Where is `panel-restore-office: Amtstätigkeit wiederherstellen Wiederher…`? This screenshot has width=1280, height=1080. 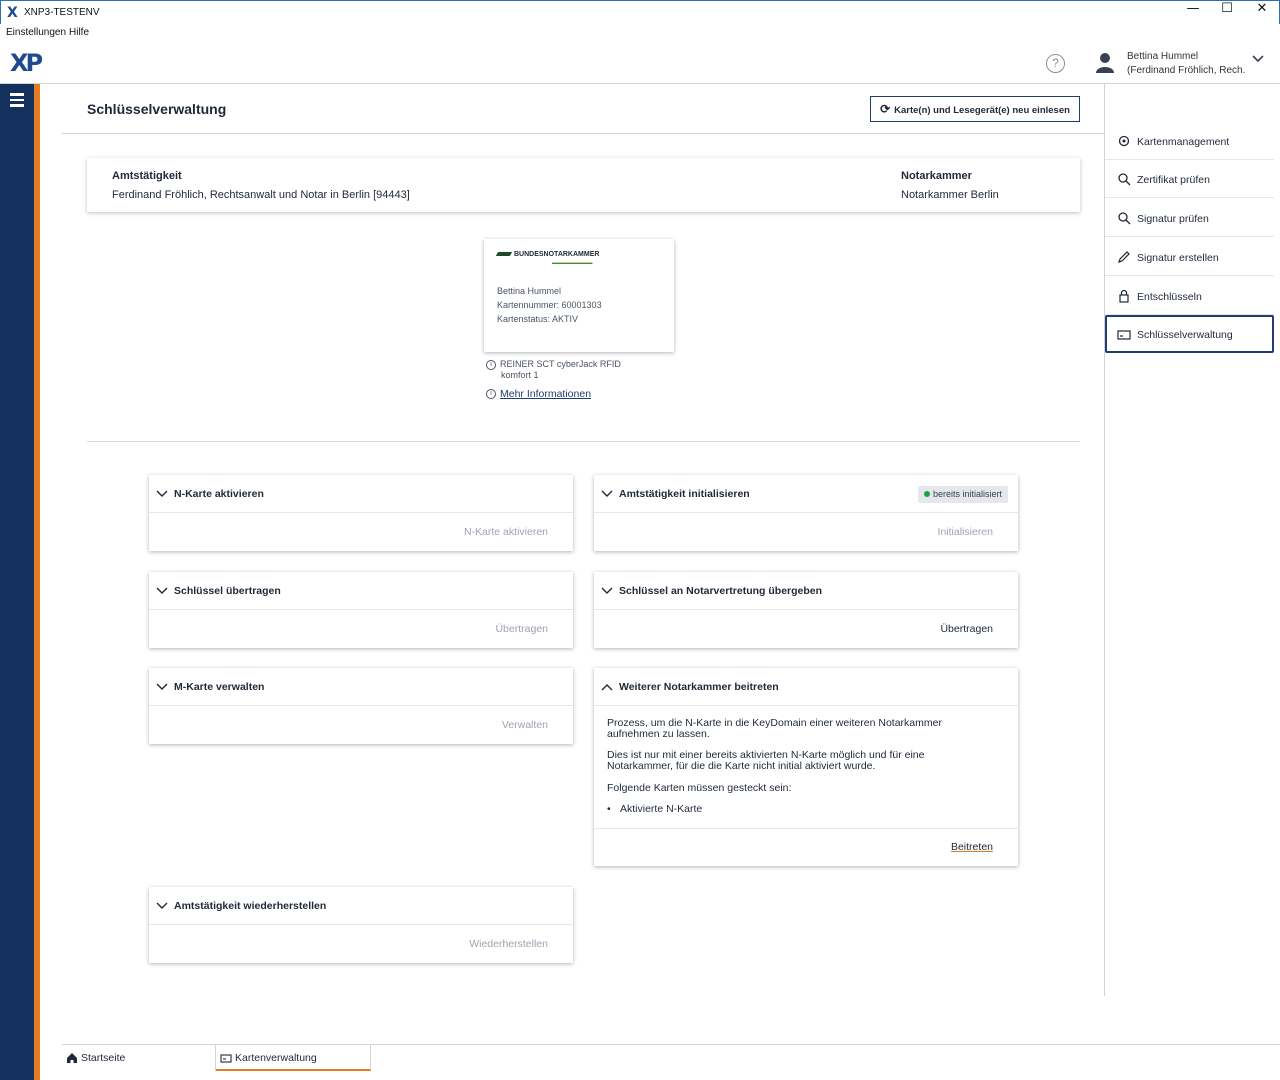
panel-restore-office: Amtstätigkeit wiederherstellen Wiederher… is located at coordinates (361, 925).